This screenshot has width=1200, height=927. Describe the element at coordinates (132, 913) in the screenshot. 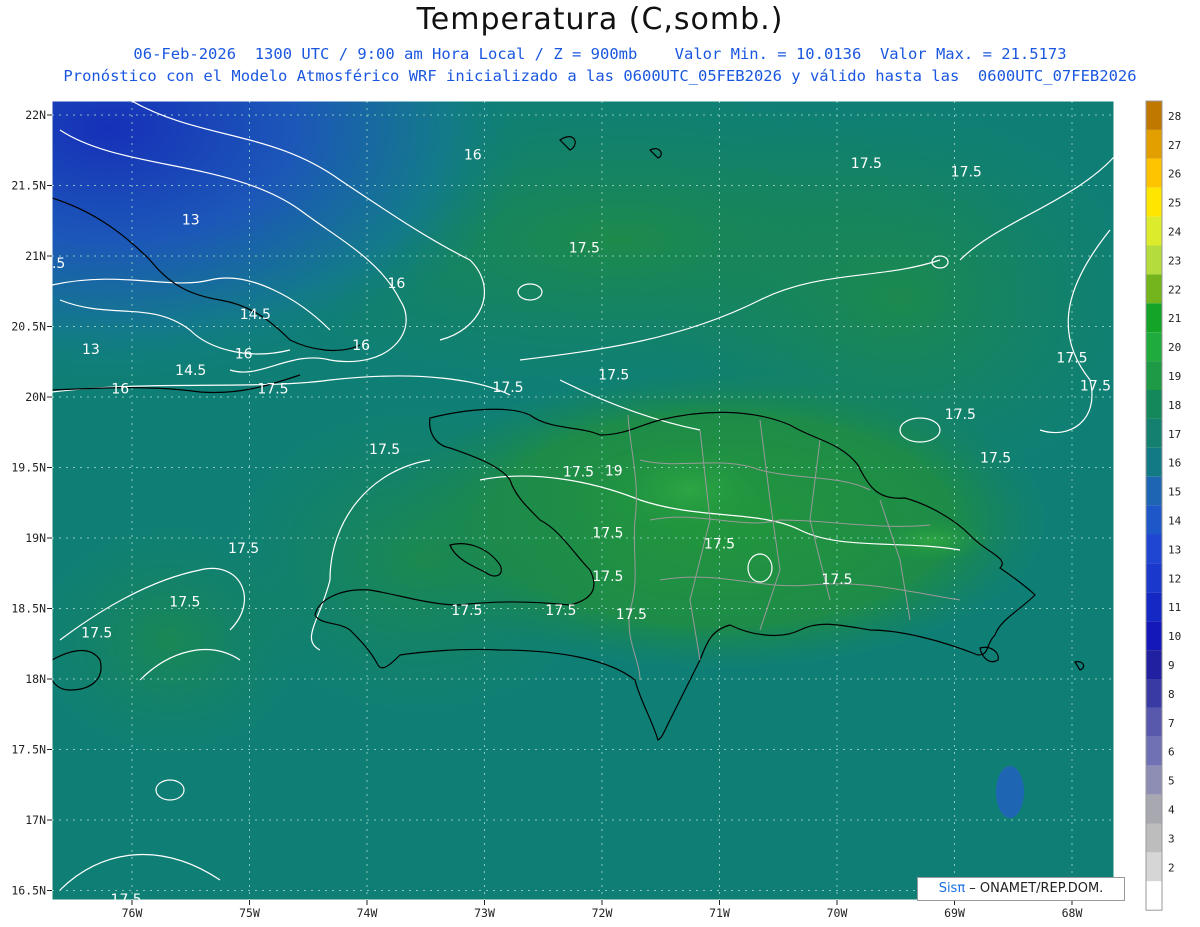

I see `lon-tick-label: 76W` at that location.